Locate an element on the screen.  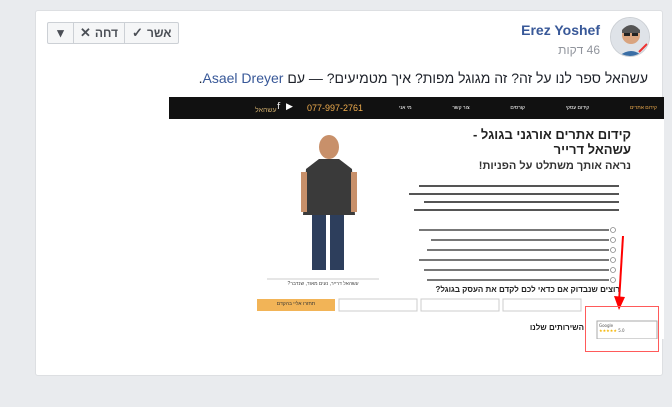
social-icons: f ▶ is located at coordinates (285, 107).